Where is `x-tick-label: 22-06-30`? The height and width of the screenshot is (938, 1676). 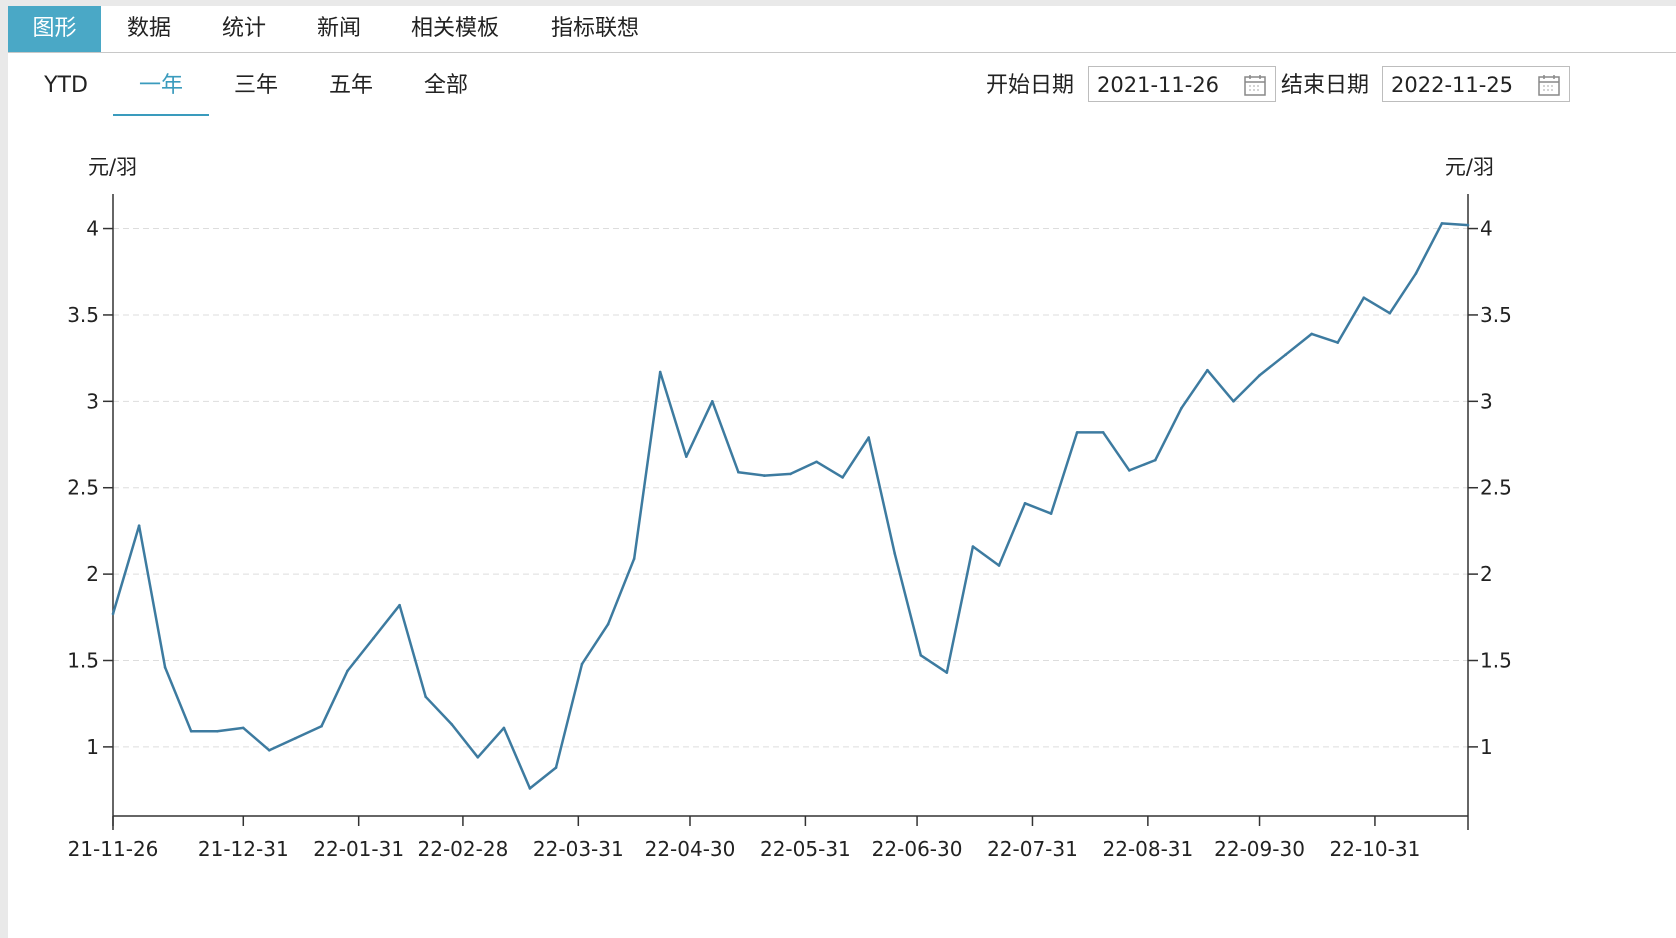
x-tick-label: 22-06-30 is located at coordinates (917, 849).